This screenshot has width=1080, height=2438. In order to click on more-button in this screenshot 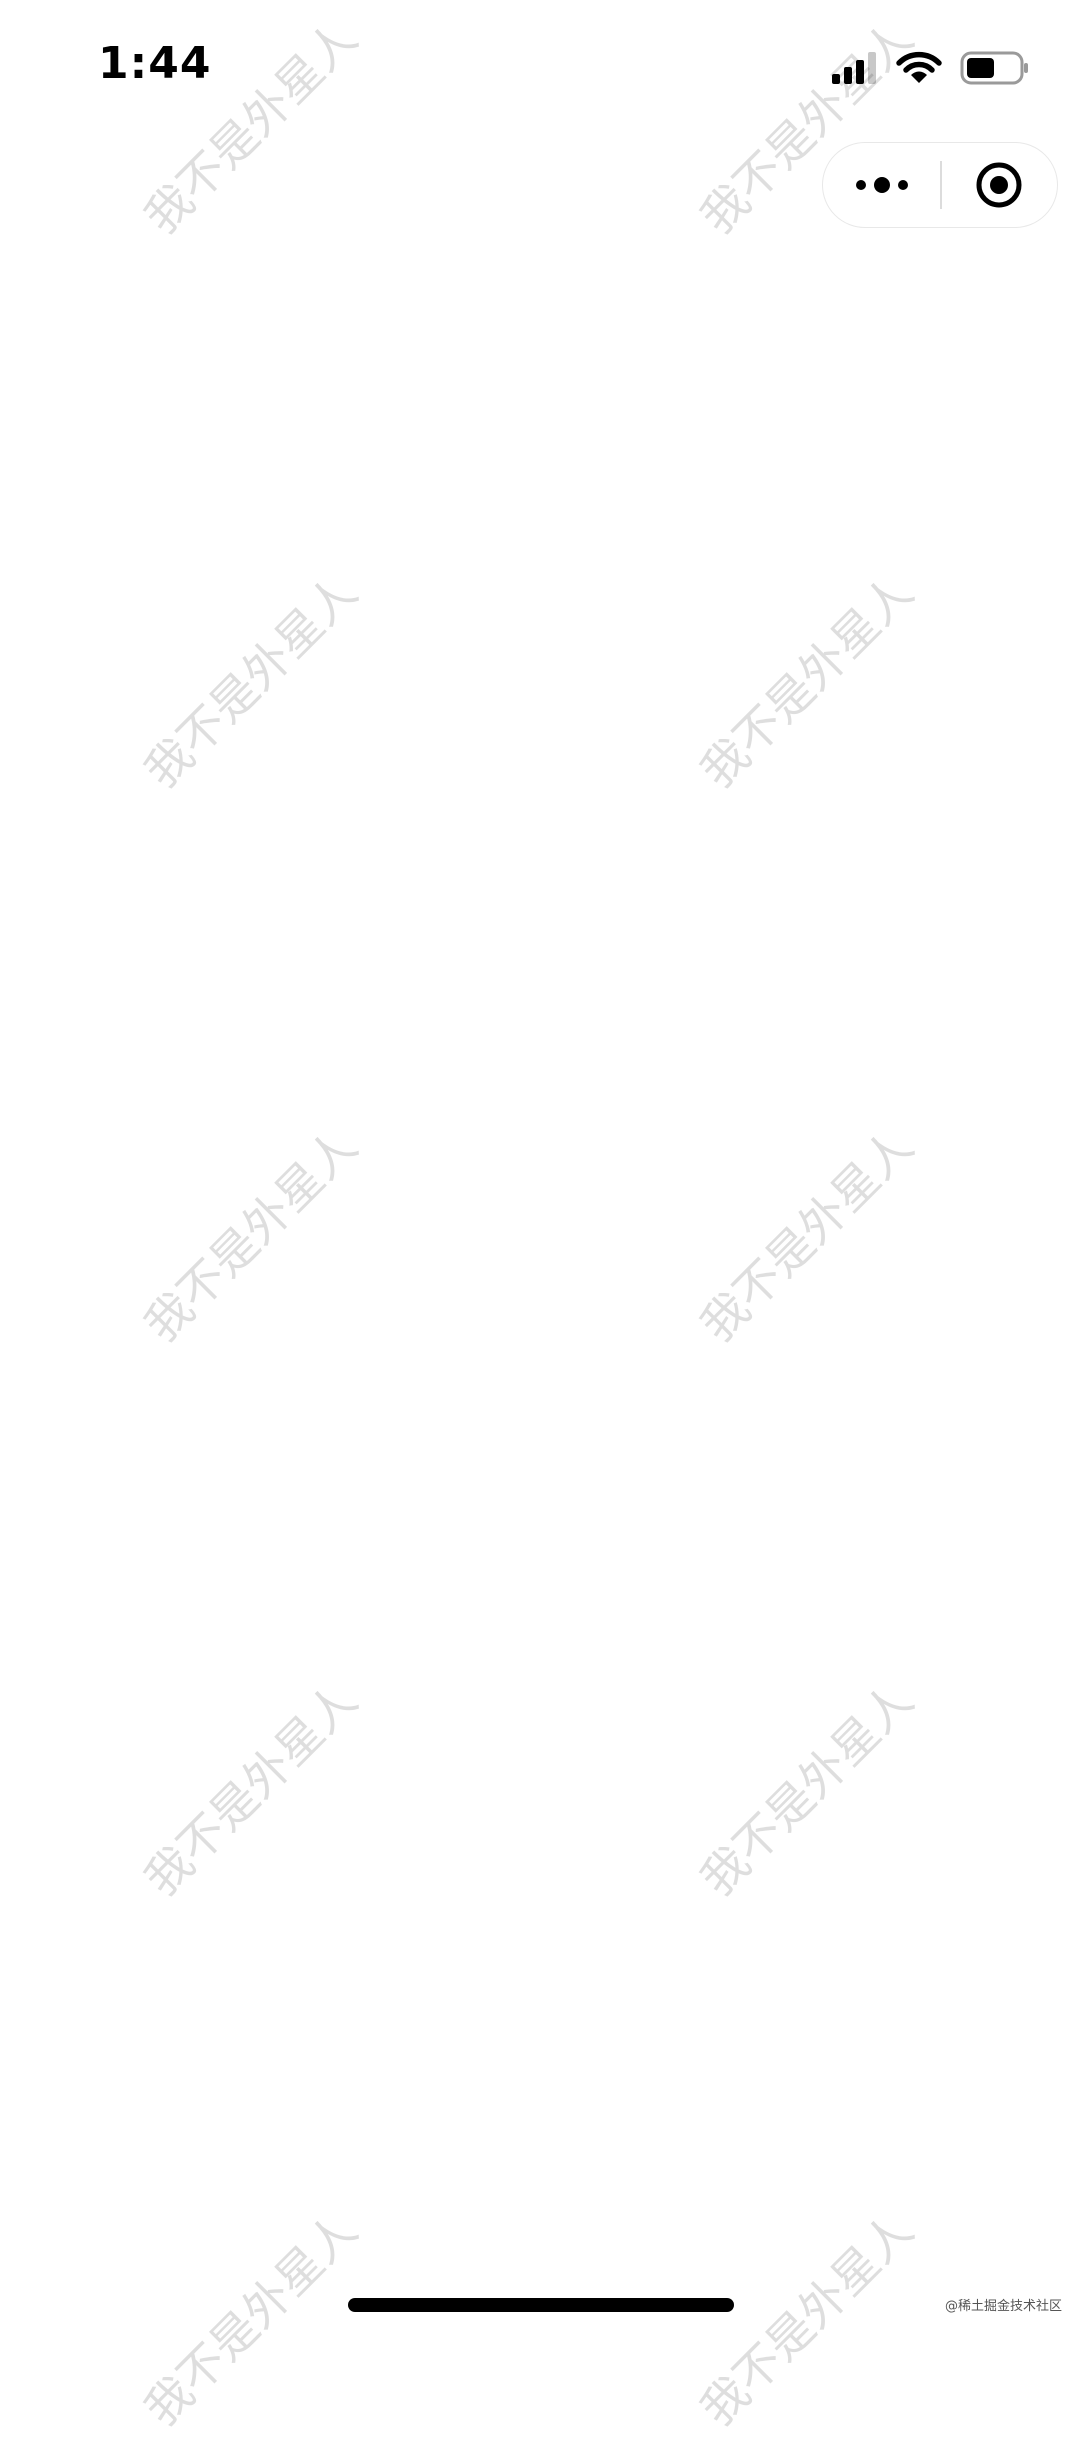, I will do `click(881, 185)`.